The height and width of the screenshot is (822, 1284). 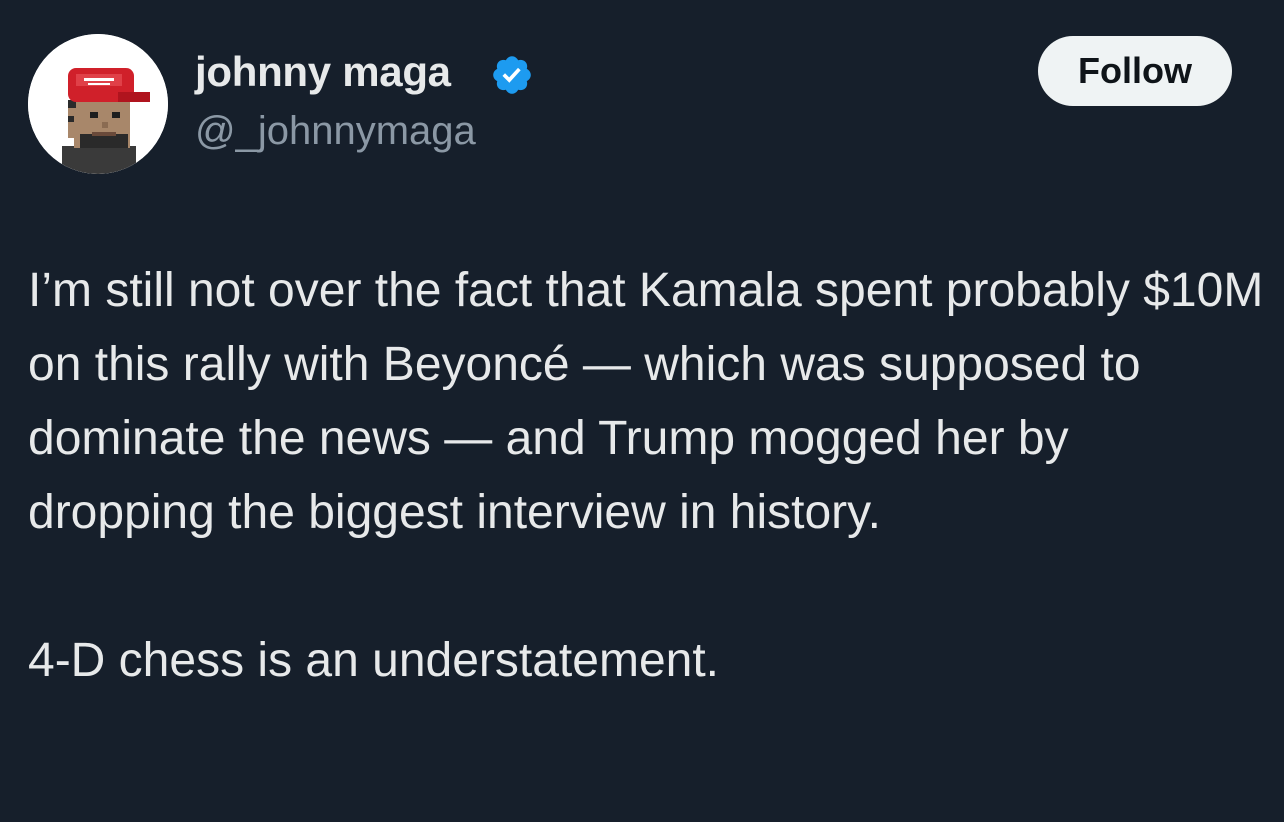 I want to click on handle: @_johnnymaga, so click(x=335, y=131).